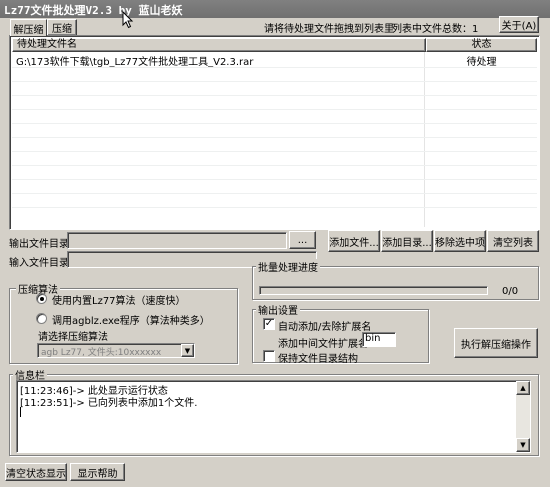  I want to click on builtin-algorithm-radio, so click(41, 298).